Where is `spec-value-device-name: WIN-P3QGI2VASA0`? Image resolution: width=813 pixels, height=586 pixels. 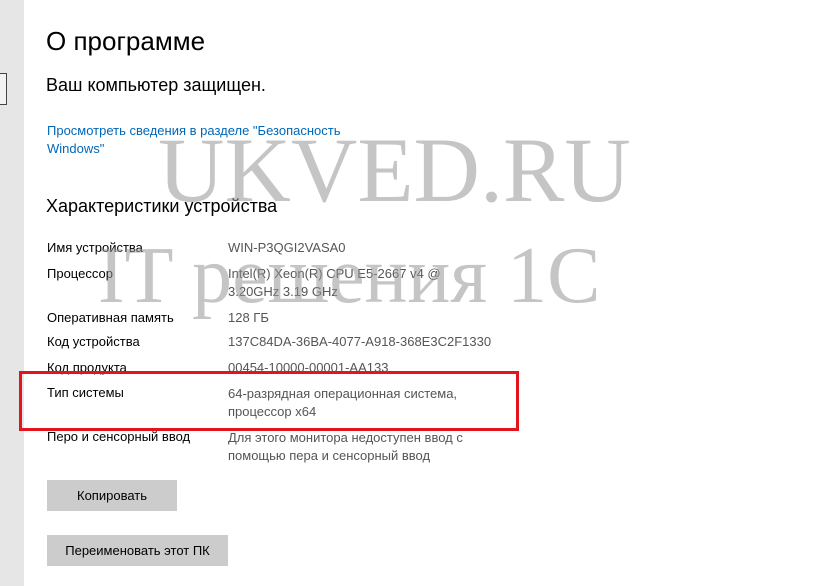
spec-value-device-name: WIN-P3QGI2VASA0 is located at coordinates (287, 247).